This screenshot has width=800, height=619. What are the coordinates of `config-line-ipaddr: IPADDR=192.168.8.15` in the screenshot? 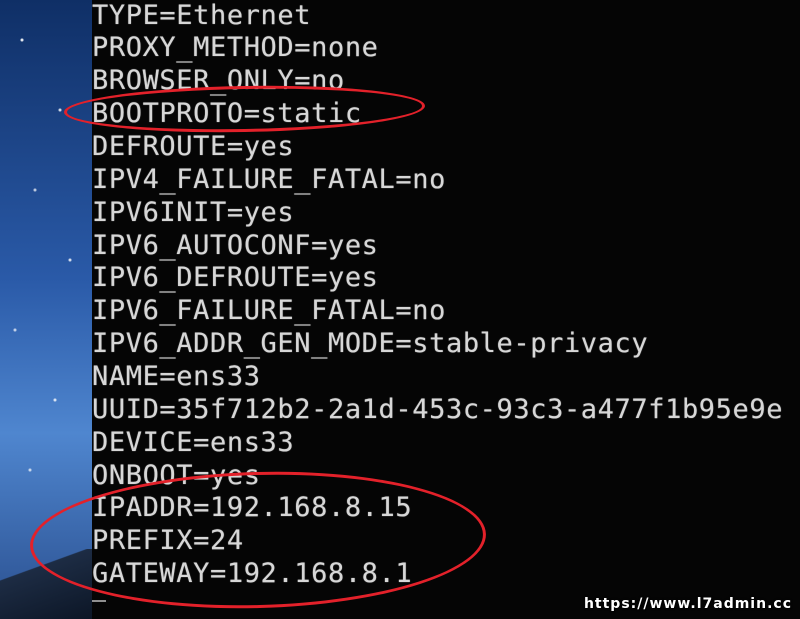 It's located at (252, 507).